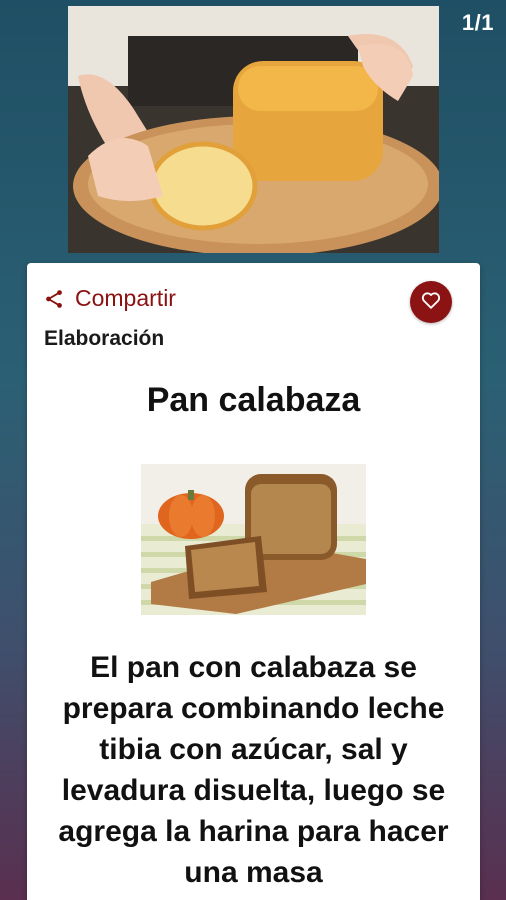 The image size is (506, 900). I want to click on favorite-button, so click(431, 302).